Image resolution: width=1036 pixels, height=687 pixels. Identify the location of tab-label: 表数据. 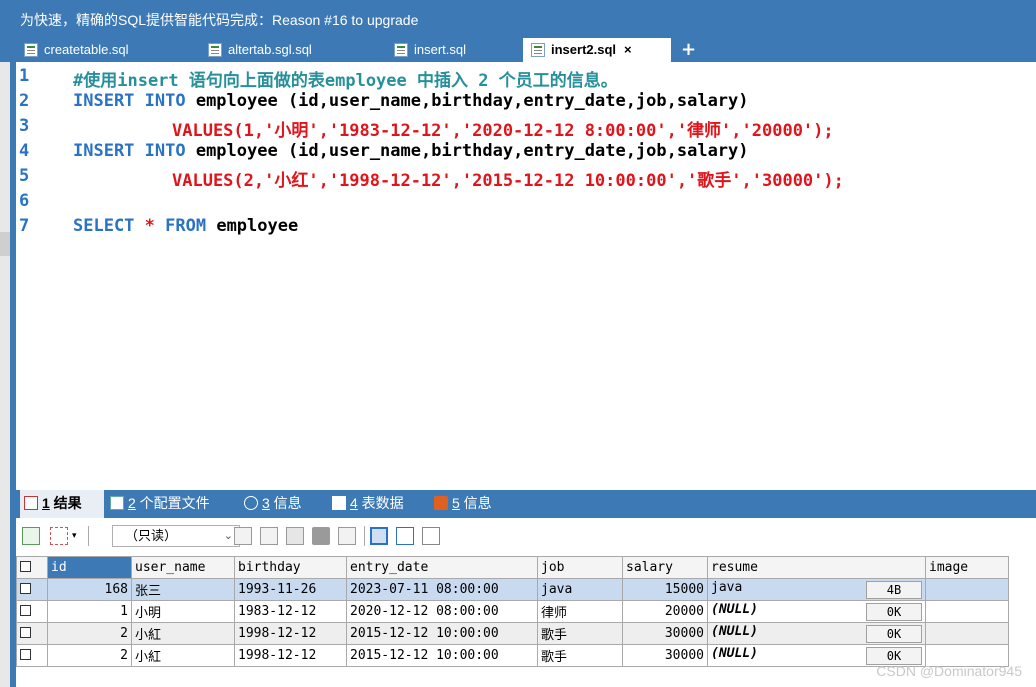
(380, 503).